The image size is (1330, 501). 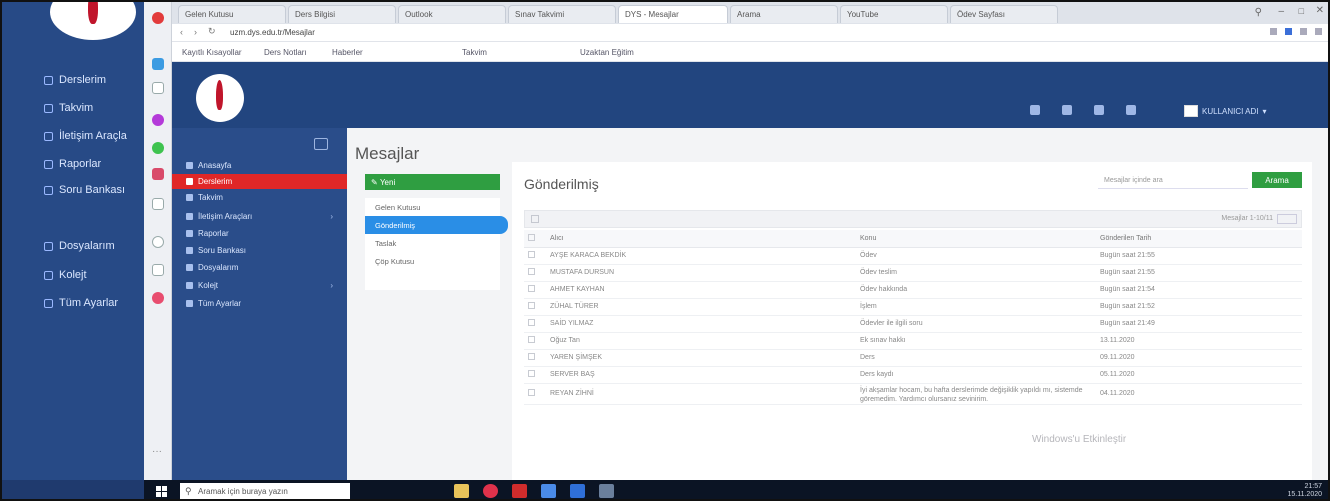 I want to click on heart-icon, so click(x=1303, y=31).